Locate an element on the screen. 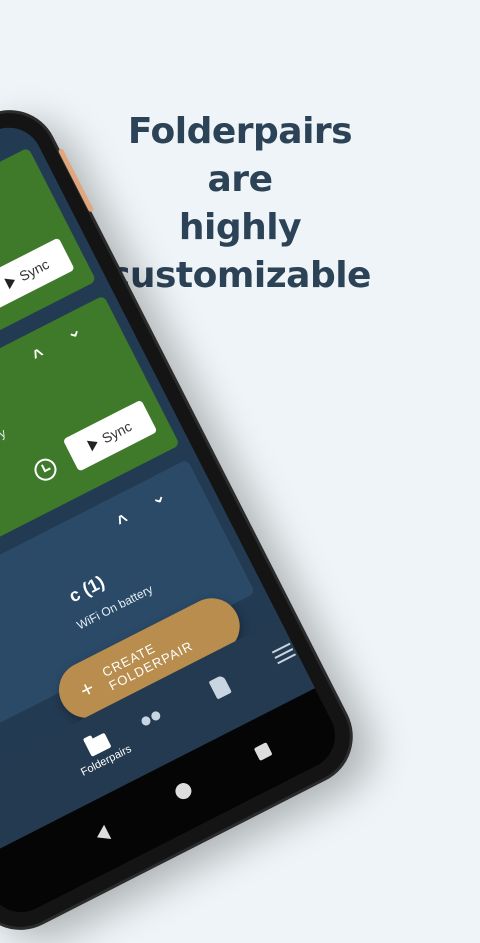 The width and height of the screenshot is (480, 943). folderpair-title: c (1) is located at coordinates (86, 589).